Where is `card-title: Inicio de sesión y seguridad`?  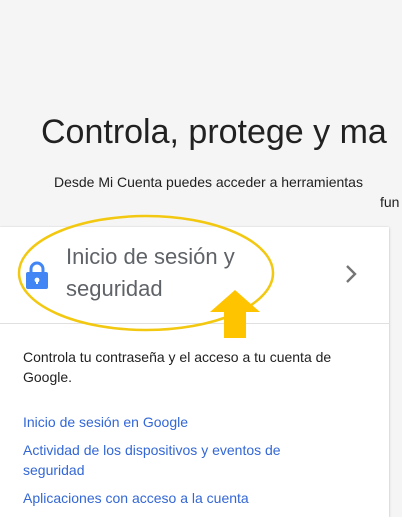 card-title: Inicio de sesión y seguridad is located at coordinates (150, 272).